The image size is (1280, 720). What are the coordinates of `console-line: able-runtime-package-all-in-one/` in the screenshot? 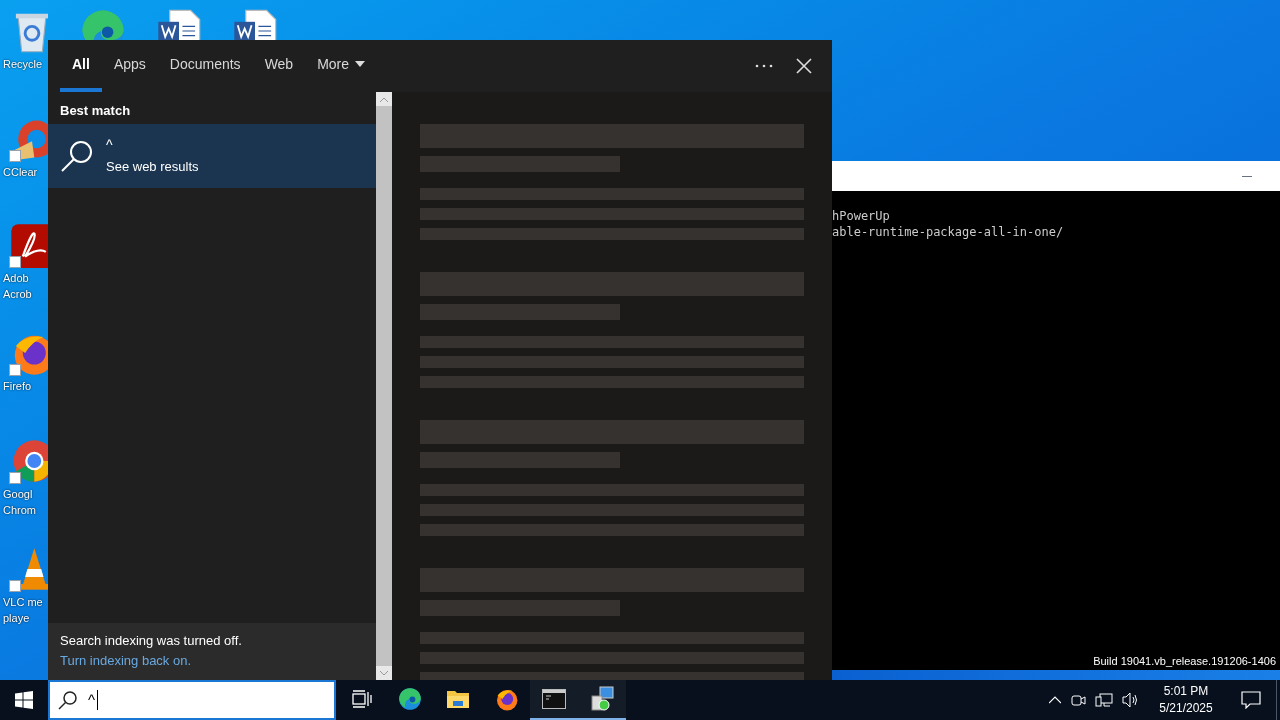 It's located at (948, 232).